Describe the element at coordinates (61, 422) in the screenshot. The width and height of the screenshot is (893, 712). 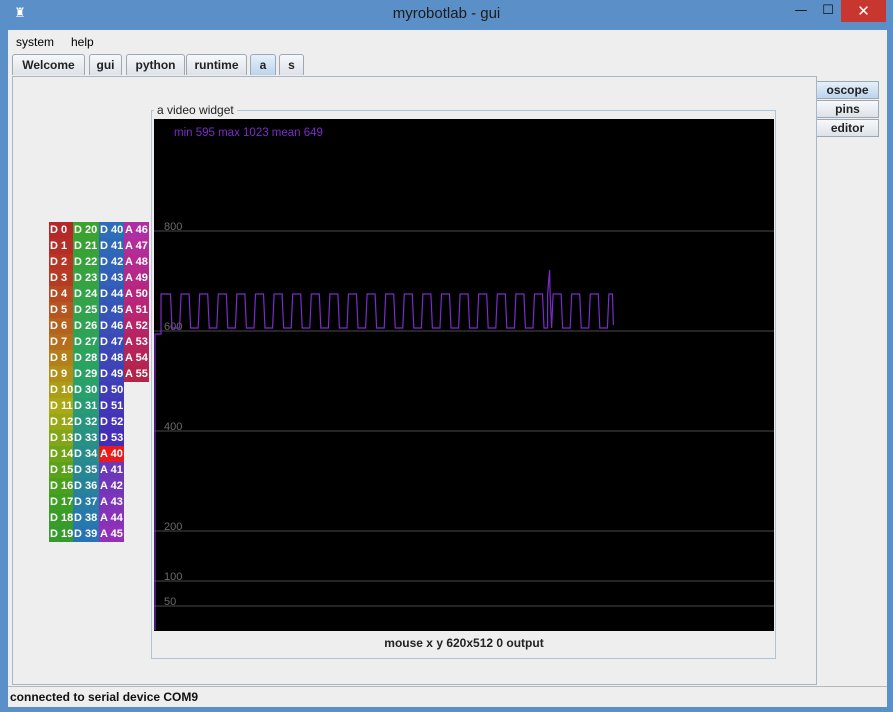
I see `pin-d12: D 12` at that location.